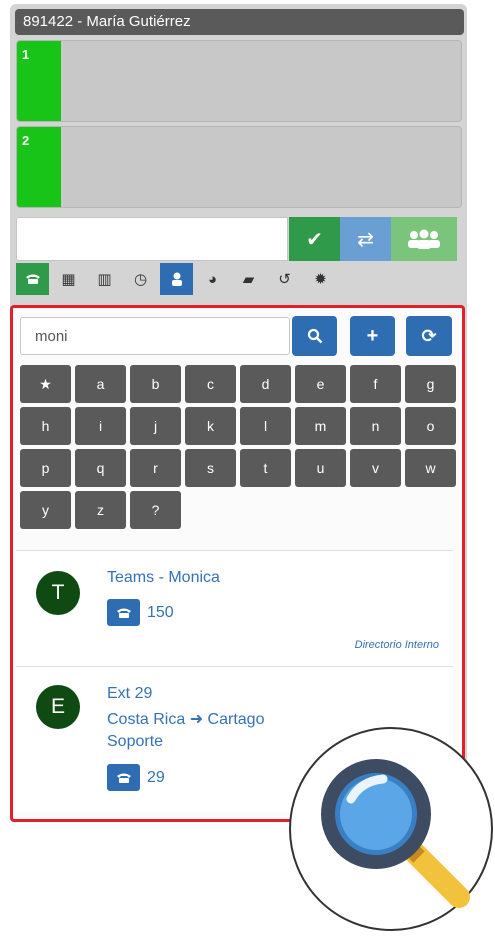 This screenshot has width=495, height=938. I want to click on key-r: r, so click(155, 468).